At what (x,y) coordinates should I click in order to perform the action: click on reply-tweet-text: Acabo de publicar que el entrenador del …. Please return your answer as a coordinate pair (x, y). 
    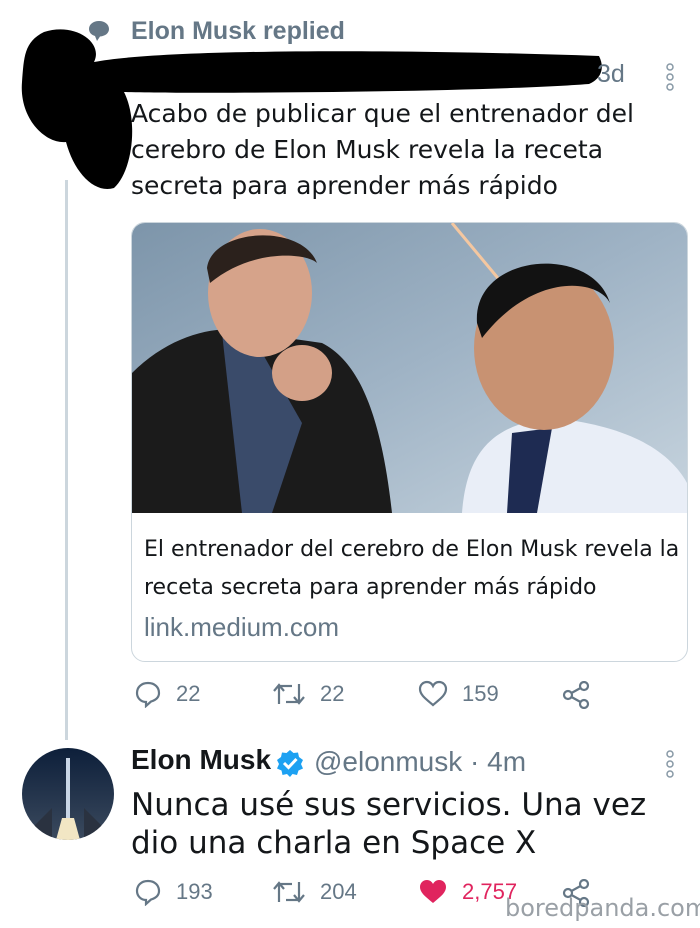
    Looking at the image, I should click on (383, 149).